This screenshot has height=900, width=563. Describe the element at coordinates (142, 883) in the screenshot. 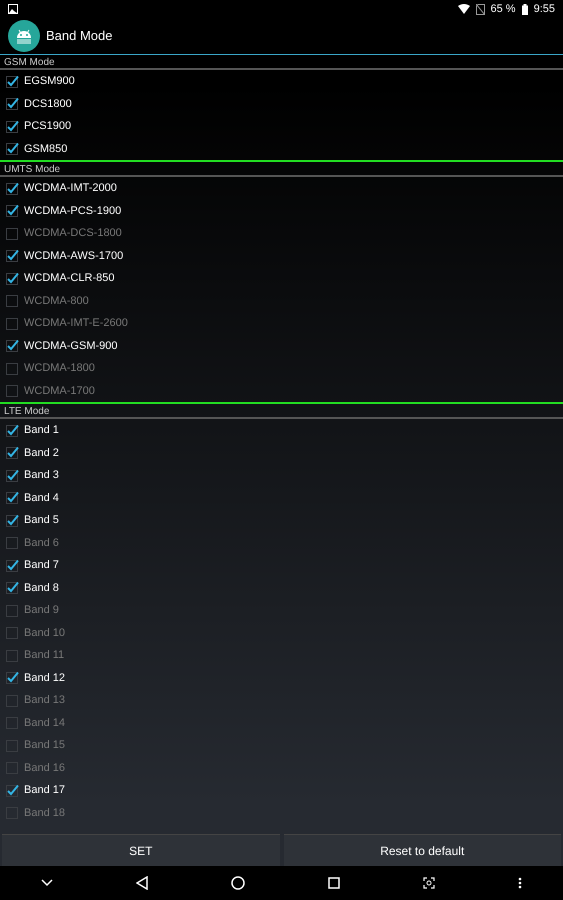

I see `back-icon` at that location.